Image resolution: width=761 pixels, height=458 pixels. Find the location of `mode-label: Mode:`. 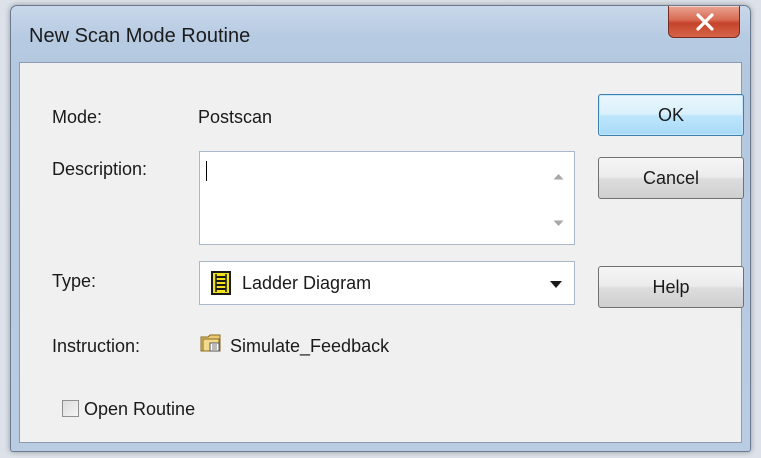

mode-label: Mode: is located at coordinates (77, 117).